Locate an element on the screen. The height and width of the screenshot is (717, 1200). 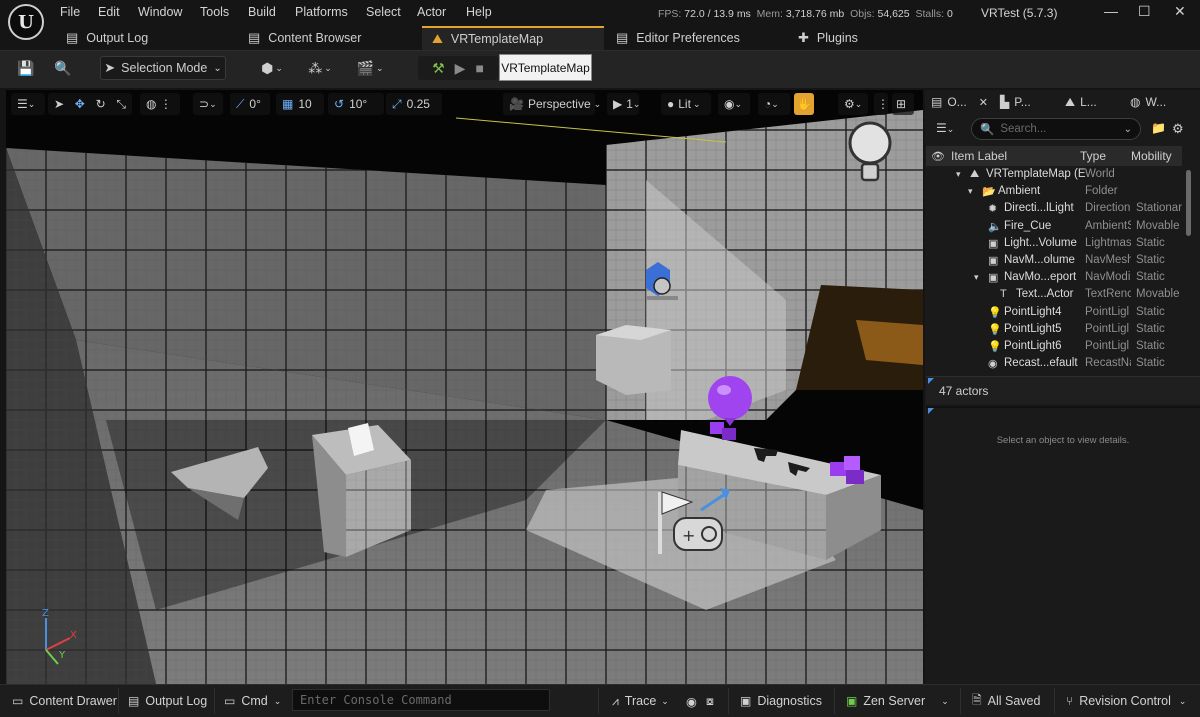
camera-icon: 🎥 is located at coordinates (516, 104).